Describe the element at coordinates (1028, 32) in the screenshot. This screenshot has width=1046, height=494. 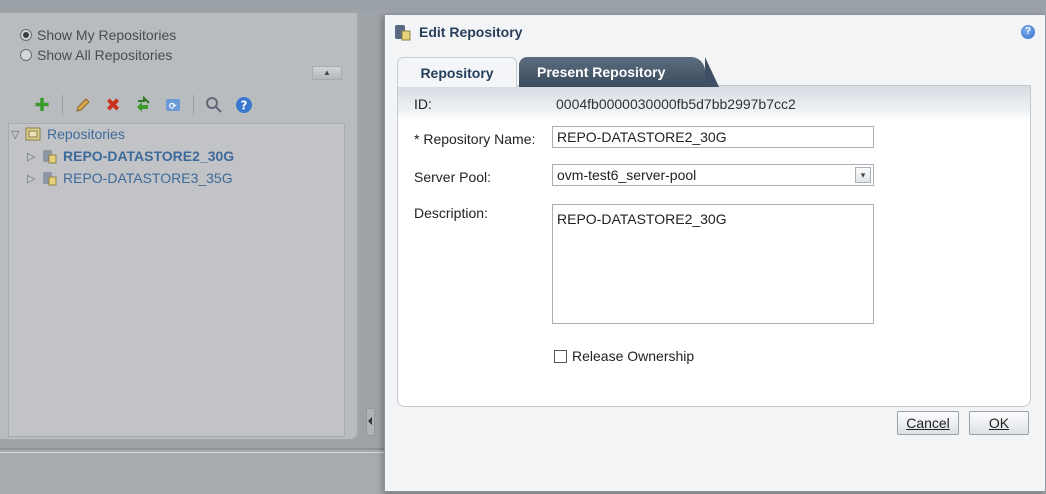
I see `dialog-help-icon: ?` at that location.